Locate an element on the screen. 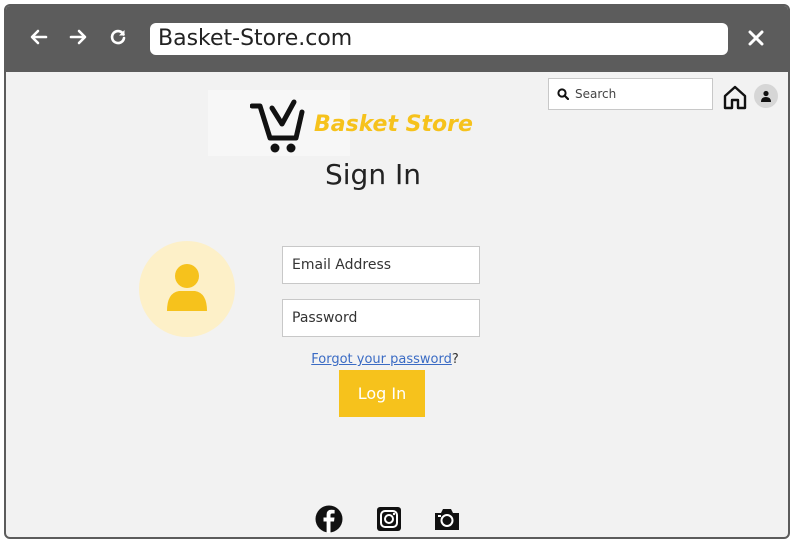  address-bar: Basket-Store.com is located at coordinates (439, 39).